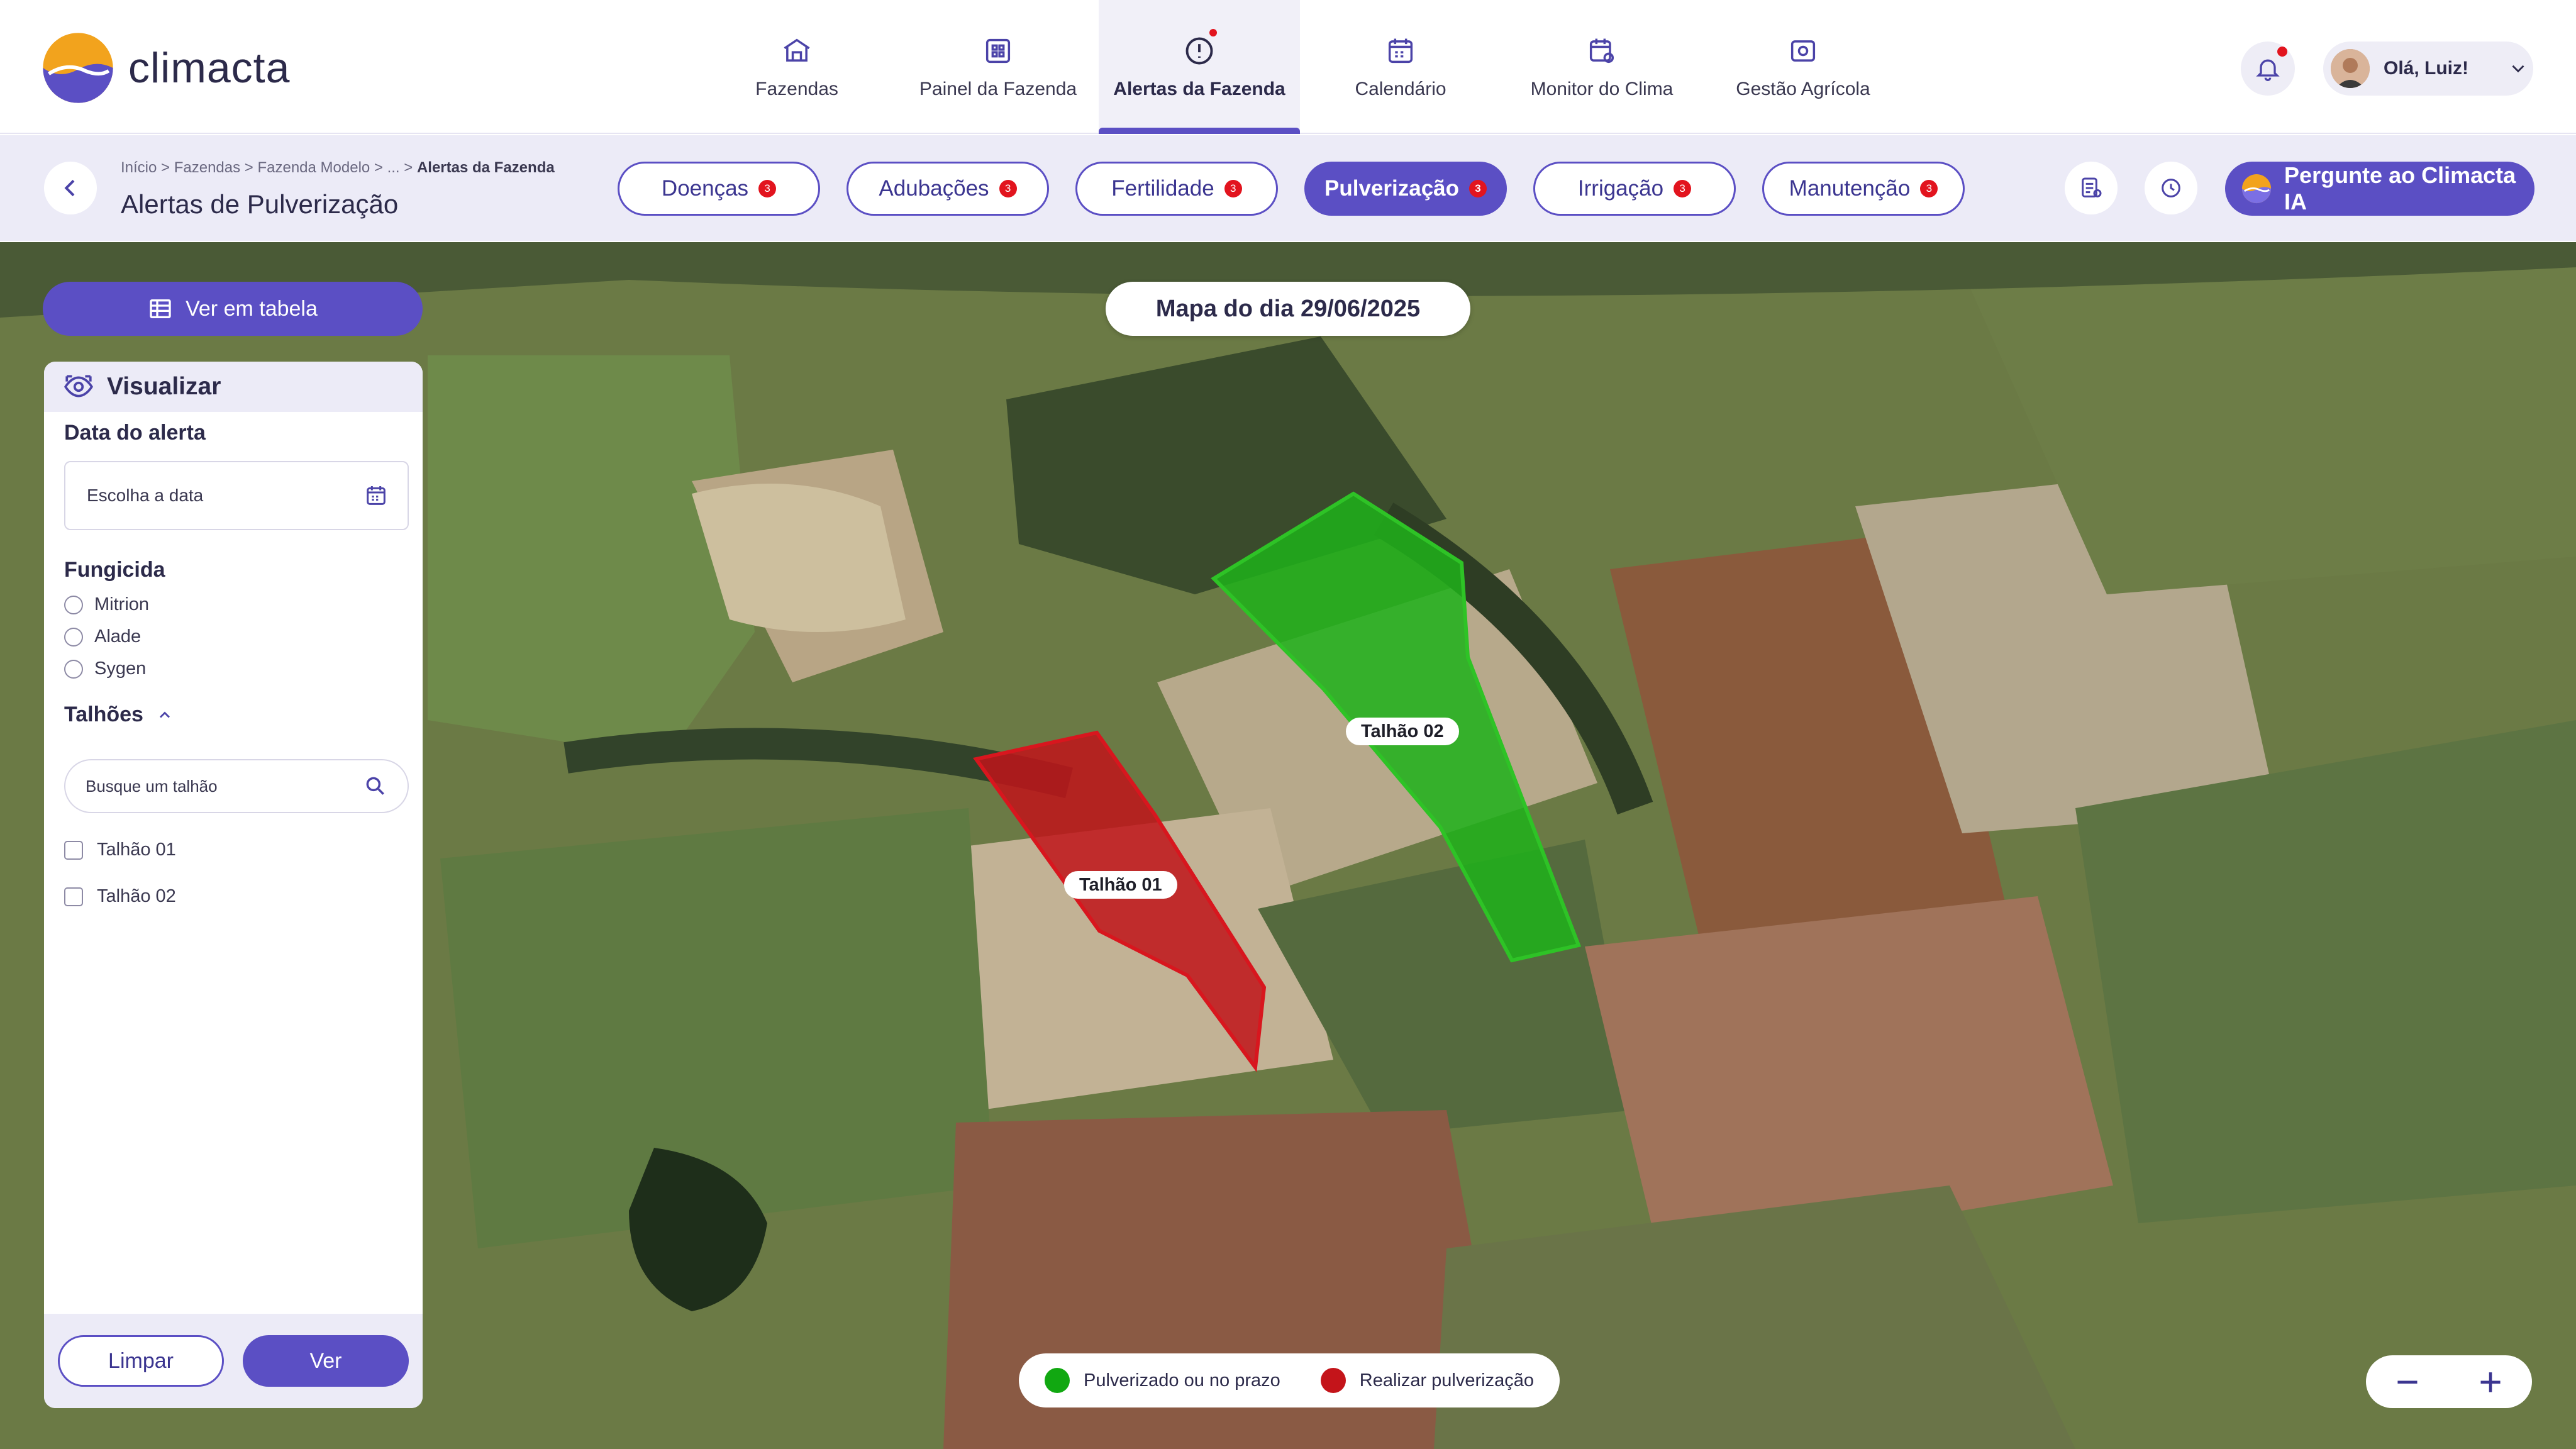 Image resolution: width=2576 pixels, height=1449 pixels. Describe the element at coordinates (1602, 88) in the screenshot. I see `nav-label: Monitor do Clima` at that location.